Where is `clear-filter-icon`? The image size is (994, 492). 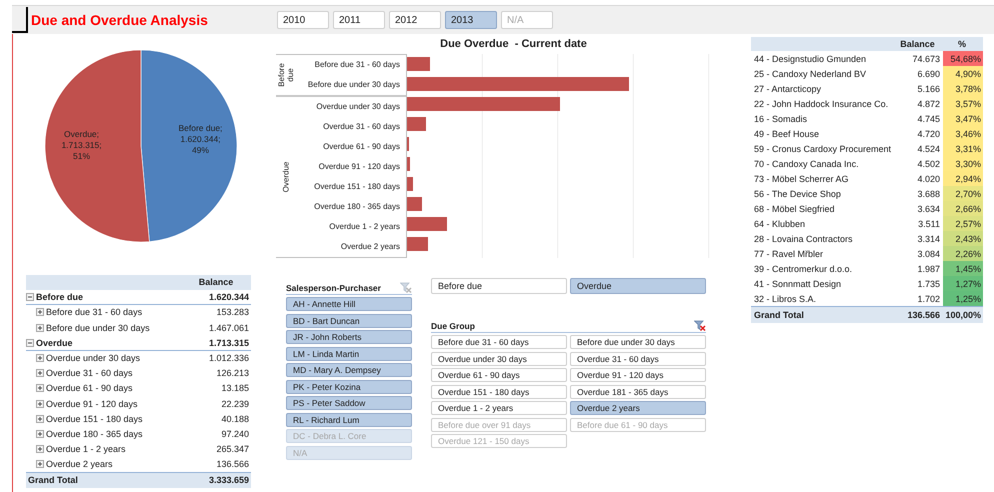
clear-filter-icon is located at coordinates (700, 325).